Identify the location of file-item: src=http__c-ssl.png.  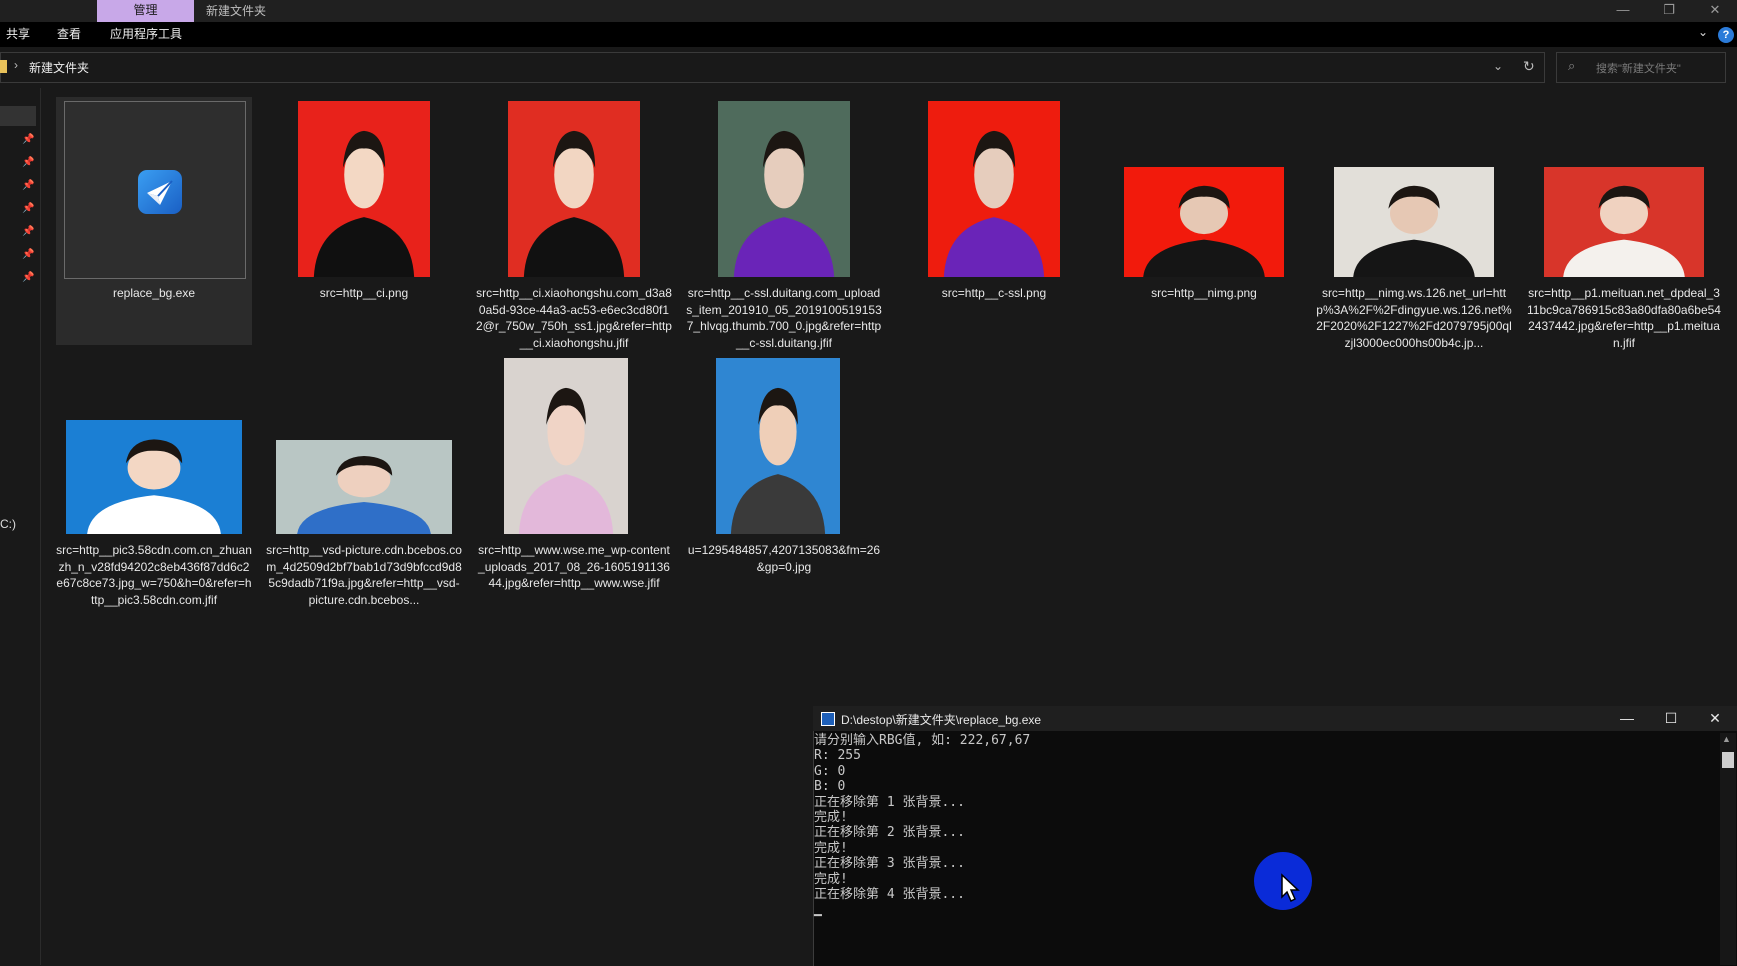
(994, 221).